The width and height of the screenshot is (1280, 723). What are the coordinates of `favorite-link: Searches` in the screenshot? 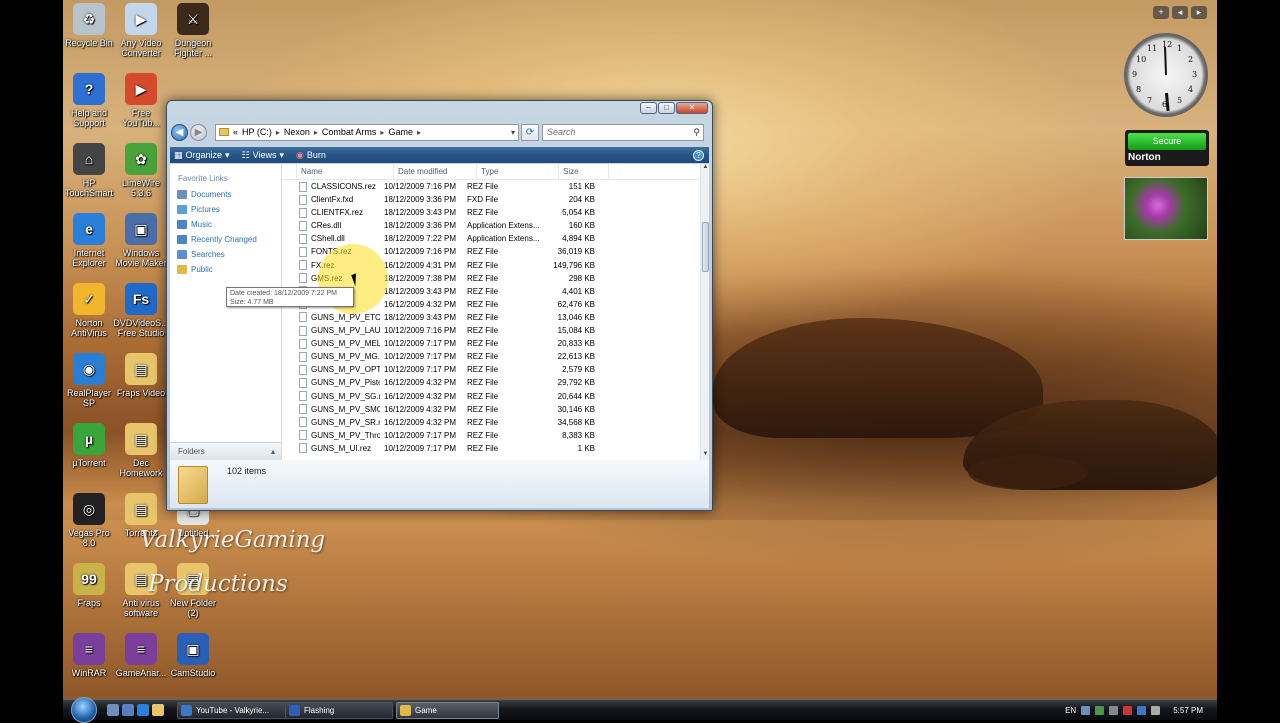 It's located at (225, 254).